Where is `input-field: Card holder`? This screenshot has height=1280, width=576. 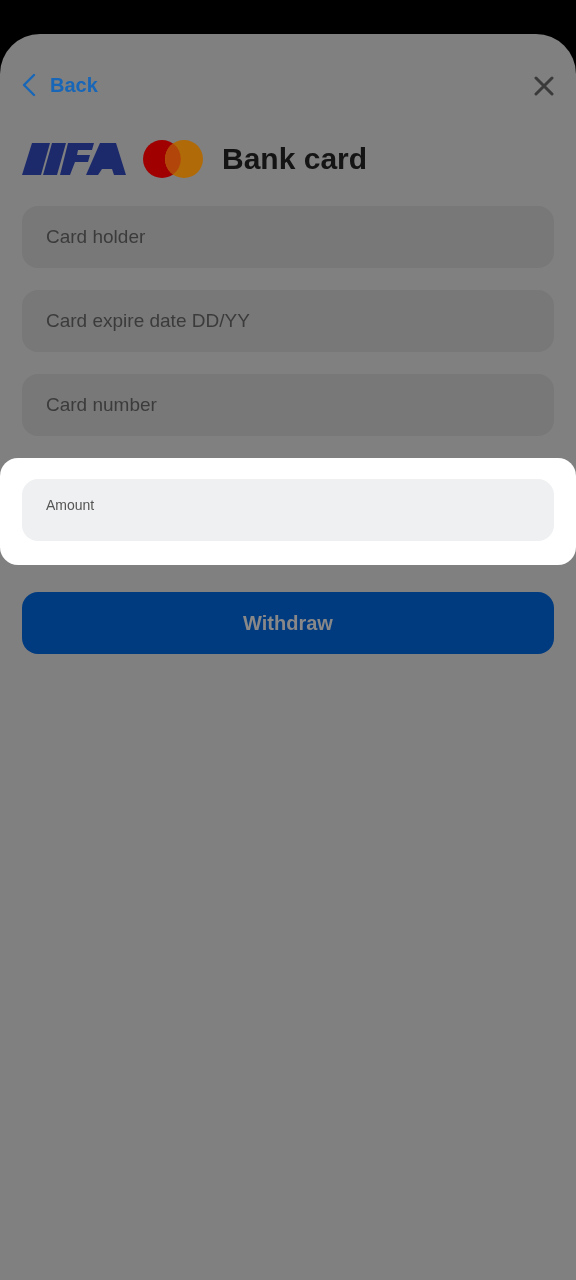 input-field: Card holder is located at coordinates (288, 237).